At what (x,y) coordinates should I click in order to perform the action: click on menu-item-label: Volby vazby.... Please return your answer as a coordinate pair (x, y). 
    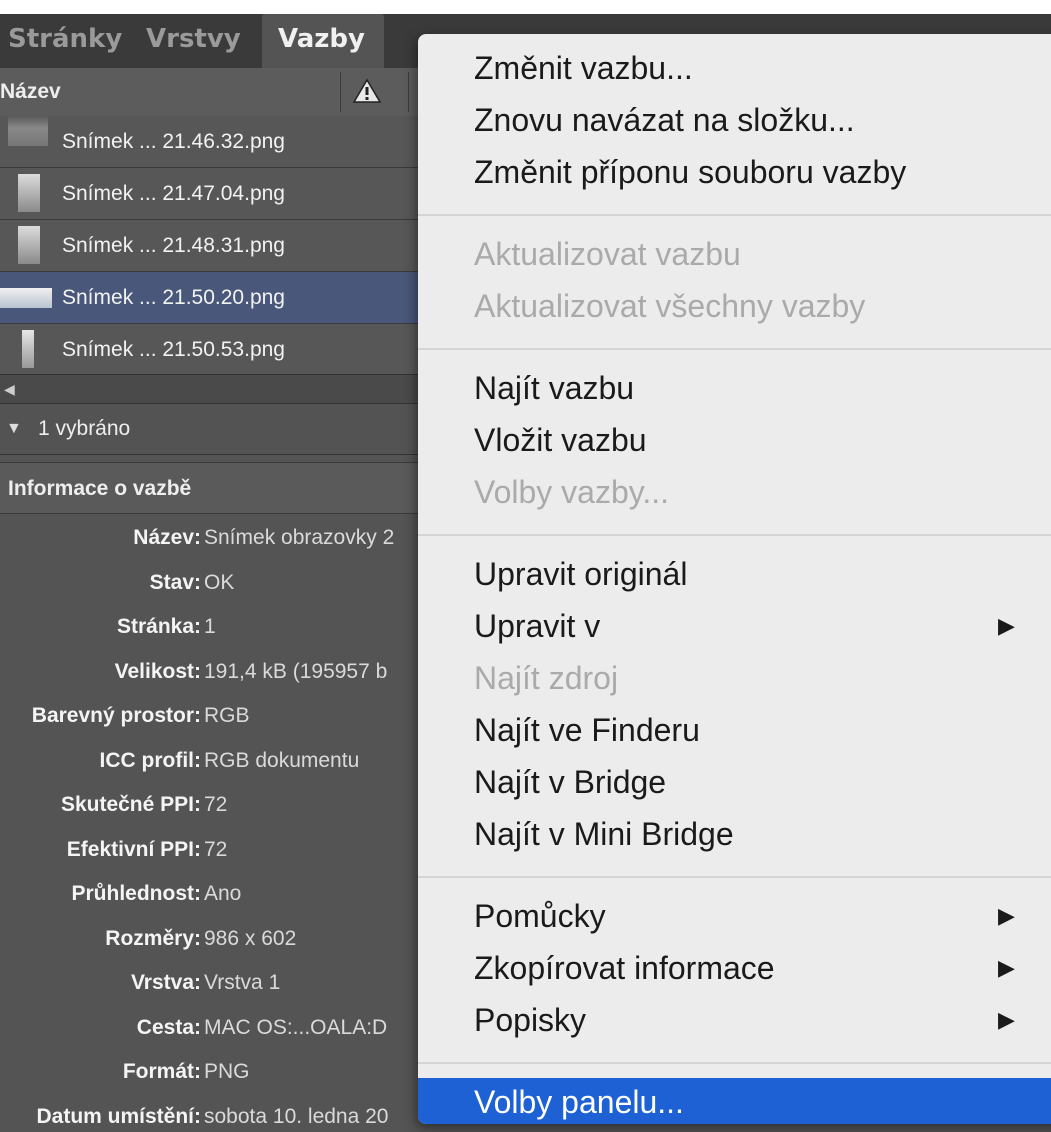
    Looking at the image, I should click on (572, 492).